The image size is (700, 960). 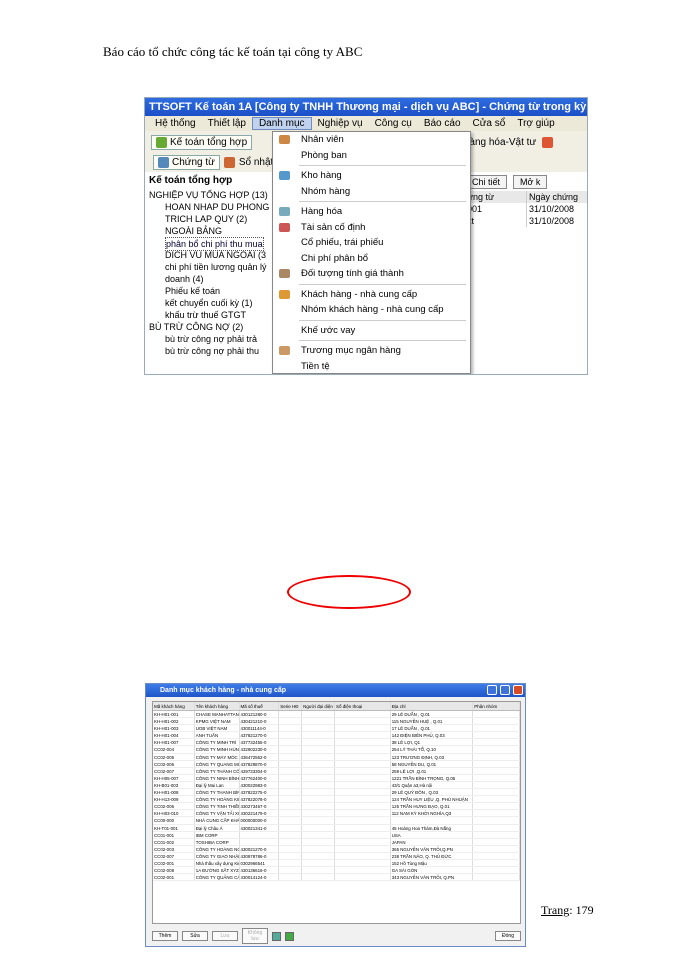 I want to click on discard-button: Không lưu, so click(x=255, y=936).